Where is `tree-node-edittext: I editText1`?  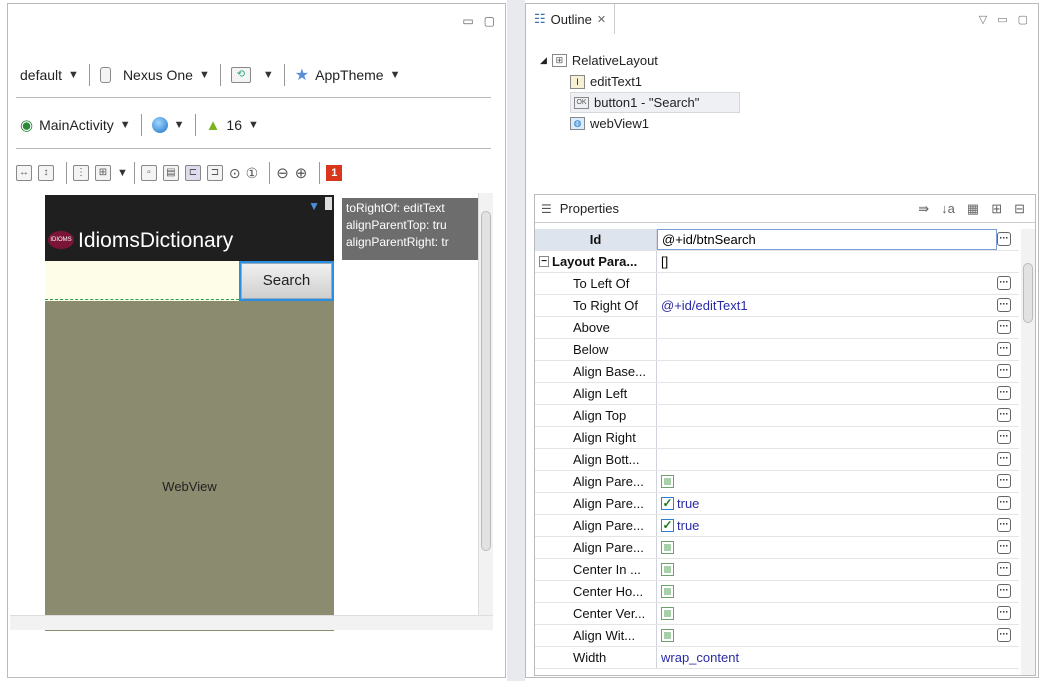 tree-node-edittext: I editText1 is located at coordinates (720, 81).